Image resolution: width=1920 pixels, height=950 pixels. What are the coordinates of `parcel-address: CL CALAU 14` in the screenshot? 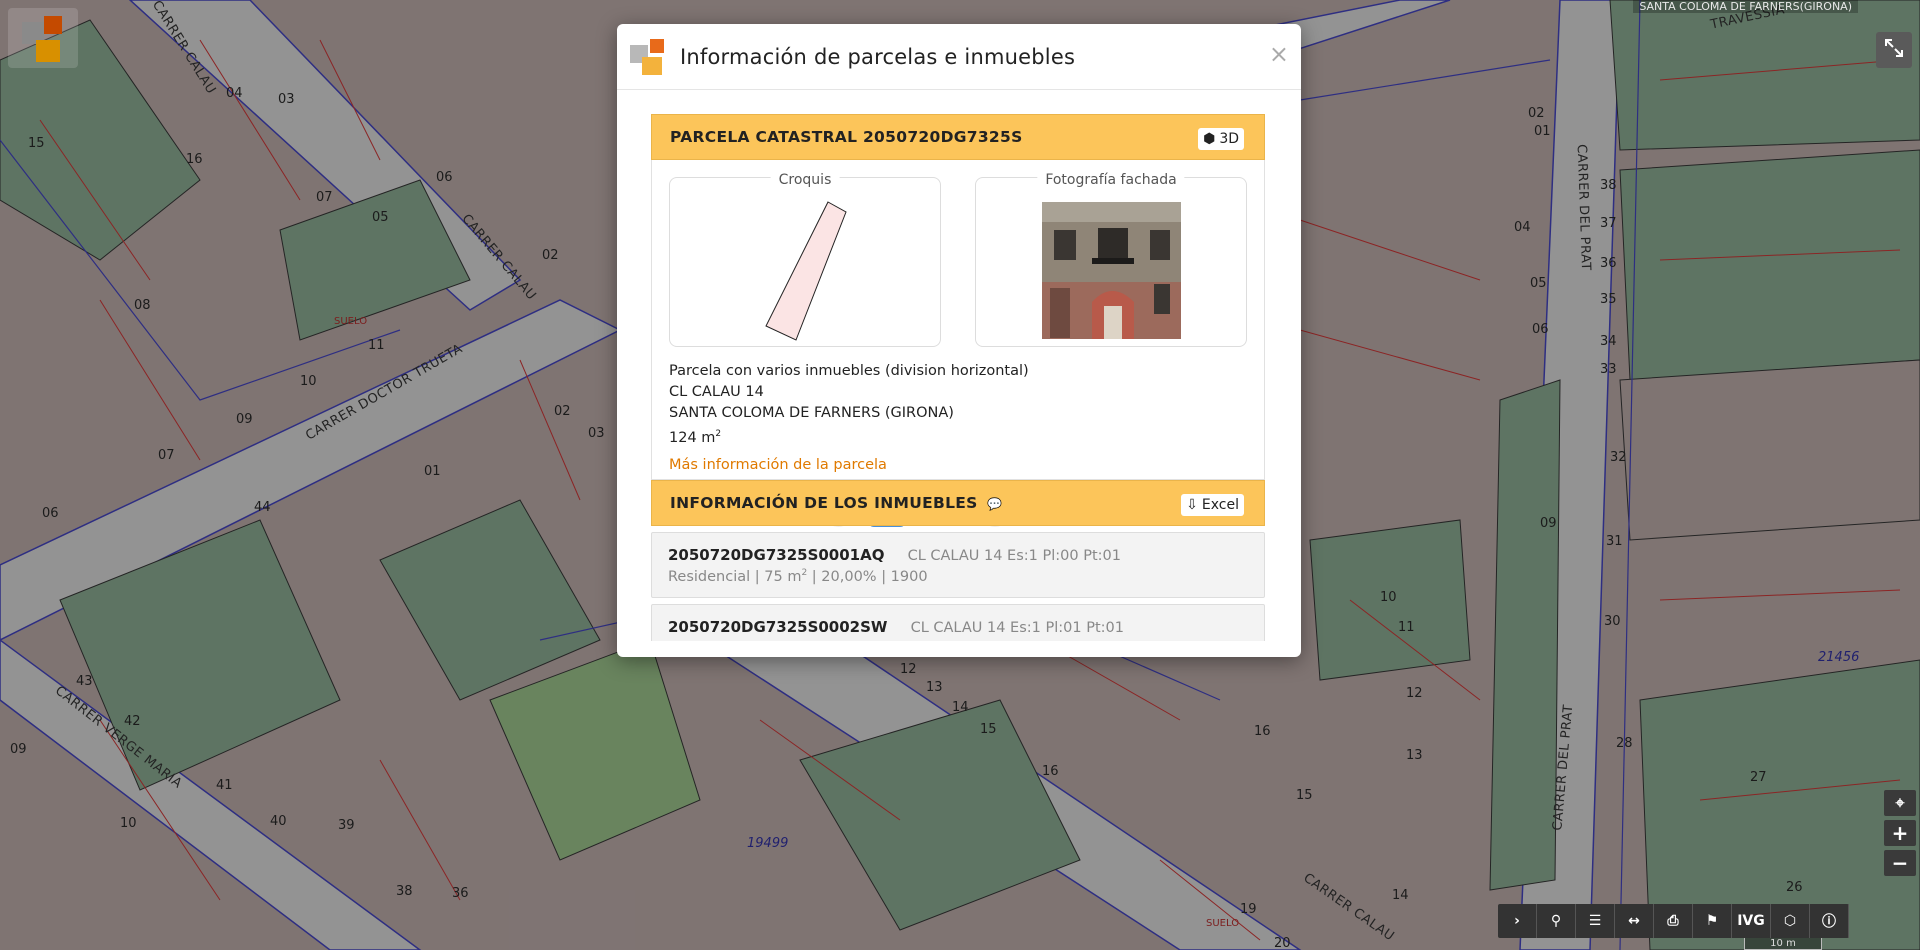 It's located at (716, 392).